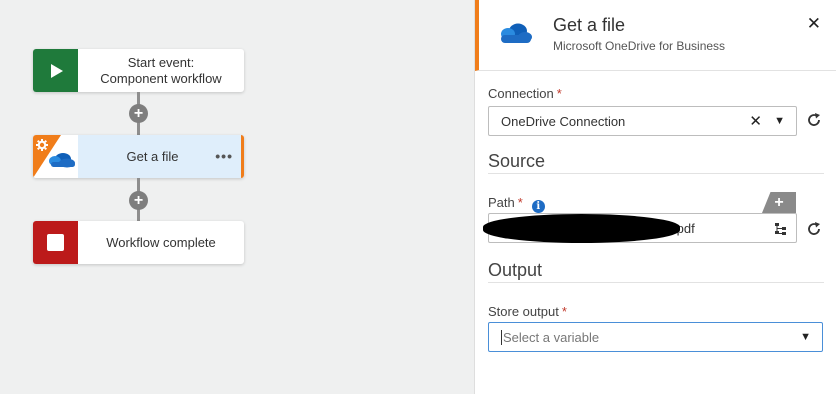  Describe the element at coordinates (161, 242) in the screenshot. I see `workflow-complete-label: Workflow complete` at that location.